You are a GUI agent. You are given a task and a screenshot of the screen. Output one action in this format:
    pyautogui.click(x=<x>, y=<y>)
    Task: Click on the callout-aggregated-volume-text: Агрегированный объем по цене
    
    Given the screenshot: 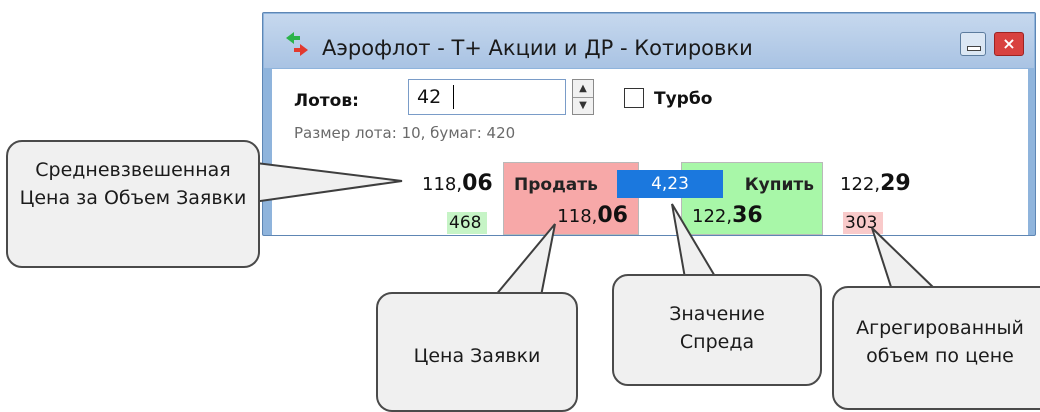 What is the action you would take?
    pyautogui.click(x=940, y=342)
    